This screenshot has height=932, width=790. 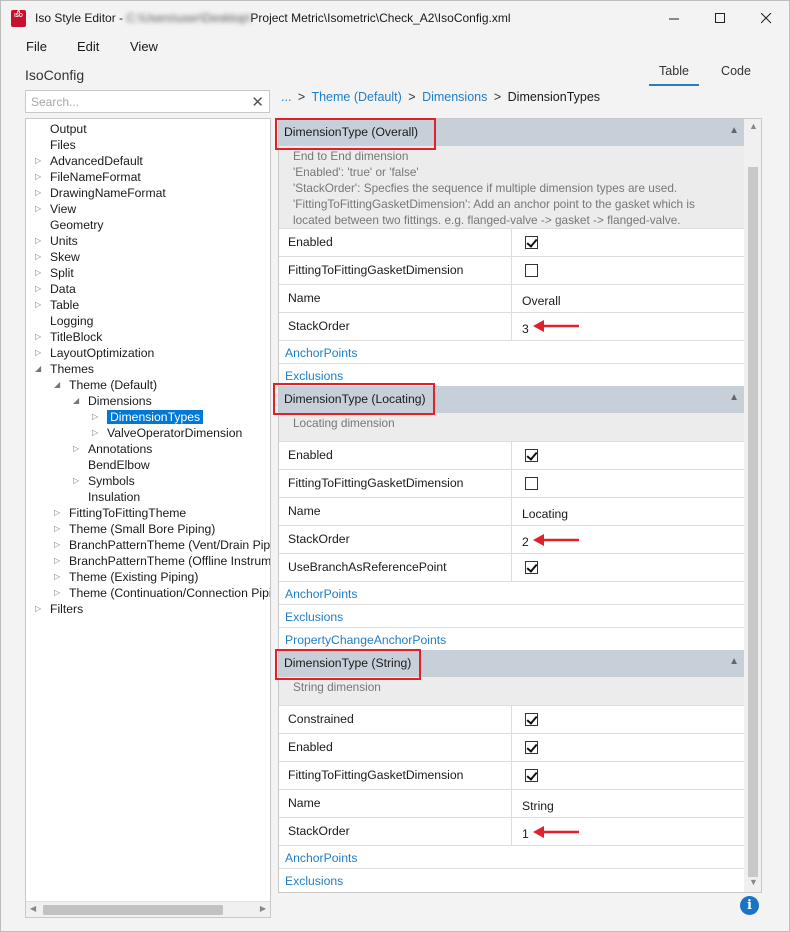 I want to click on property-change-anchor-points-link: PropertyChangeAnchorPoints, so click(x=365, y=640).